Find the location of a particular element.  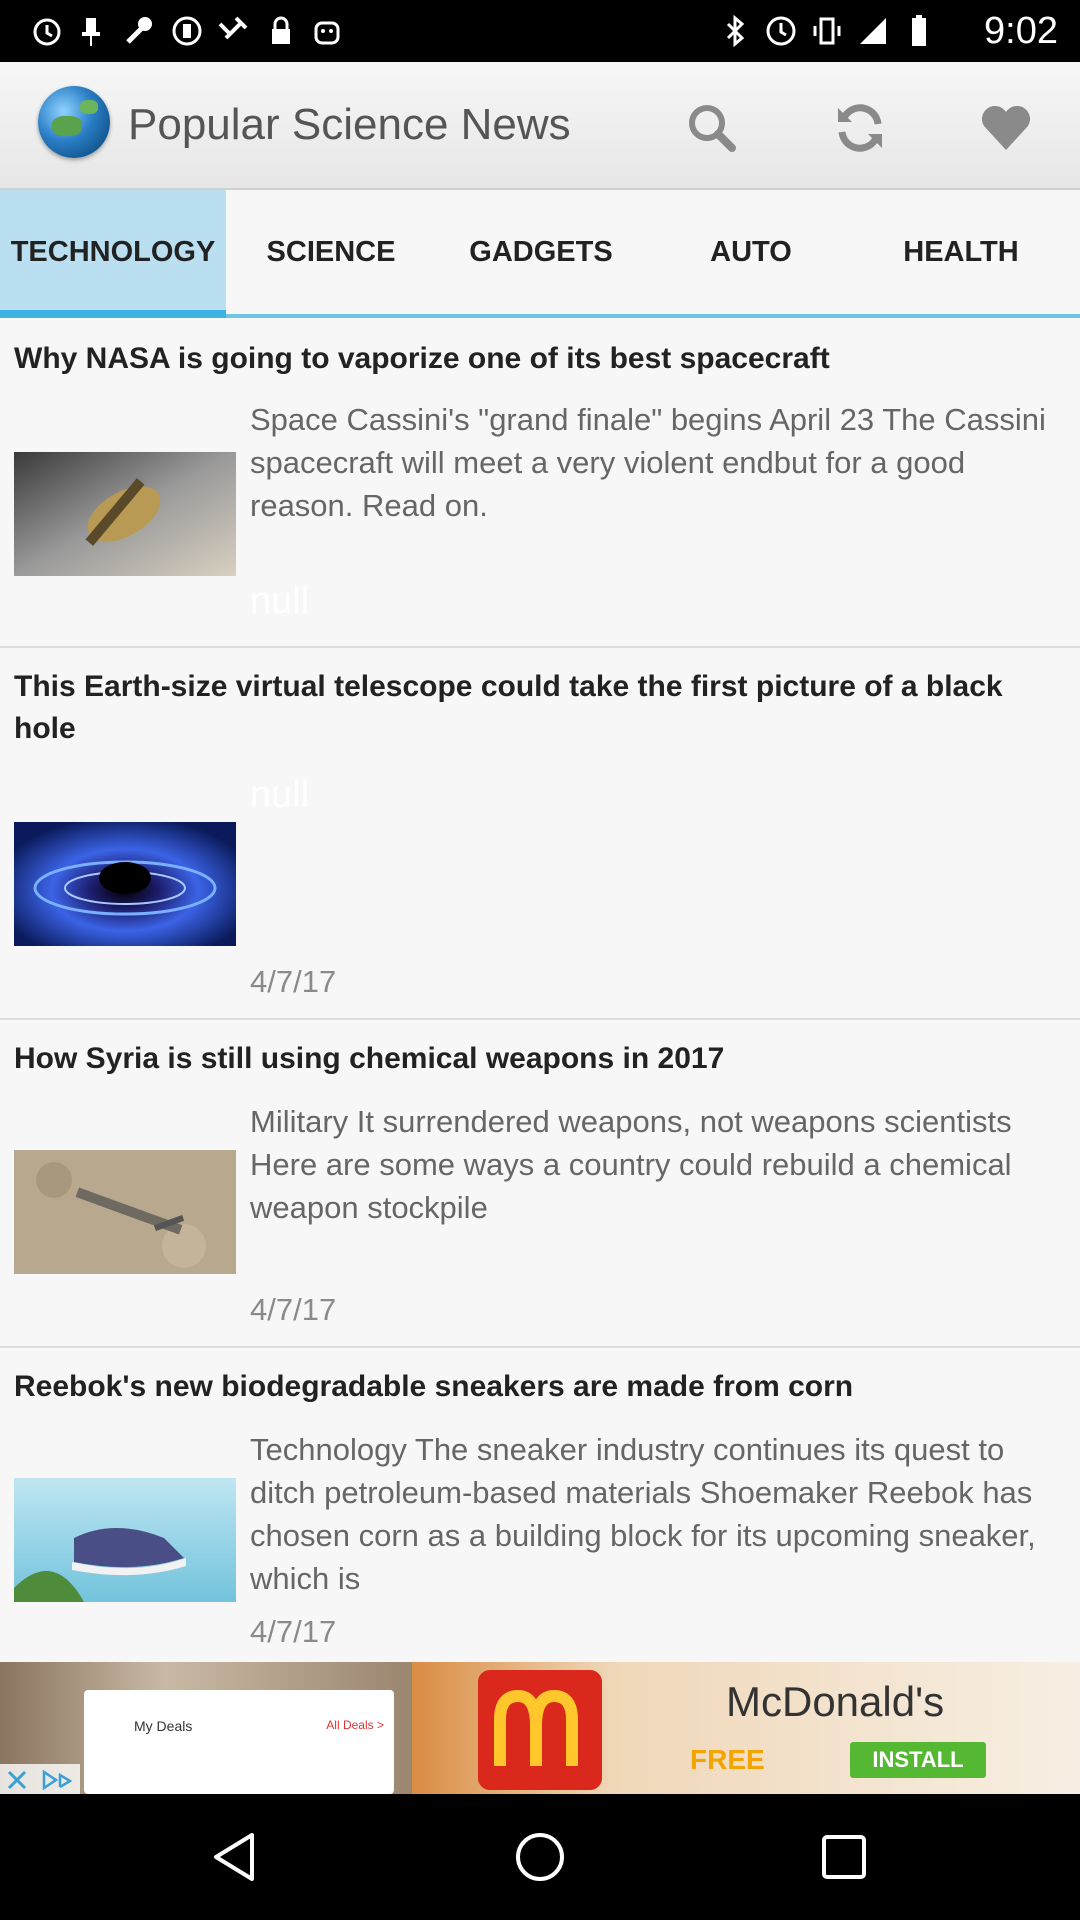

status-bar: 9:02 is located at coordinates (540, 31).